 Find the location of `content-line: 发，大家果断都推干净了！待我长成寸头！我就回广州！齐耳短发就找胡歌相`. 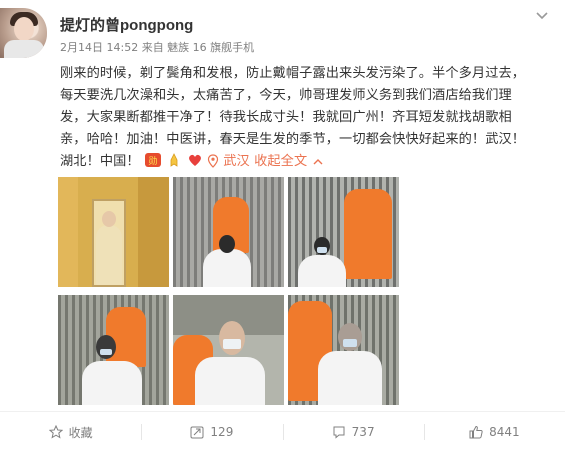

content-line: 发，大家果断都推干净了！待我长成寸头！我就回广州！齐耳短发就找胡歌相 is located at coordinates (286, 117).